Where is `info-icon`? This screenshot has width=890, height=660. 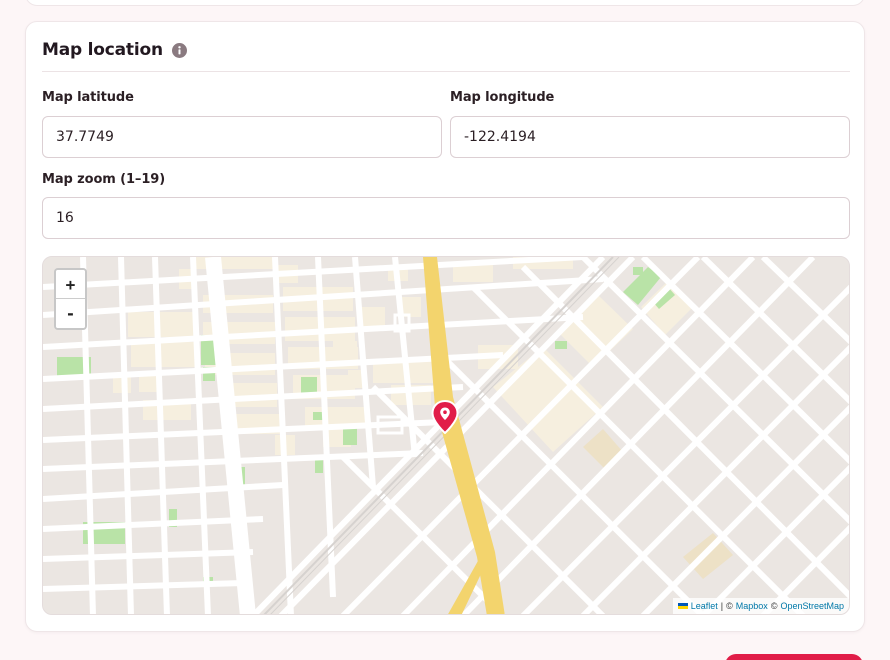 info-icon is located at coordinates (179, 50).